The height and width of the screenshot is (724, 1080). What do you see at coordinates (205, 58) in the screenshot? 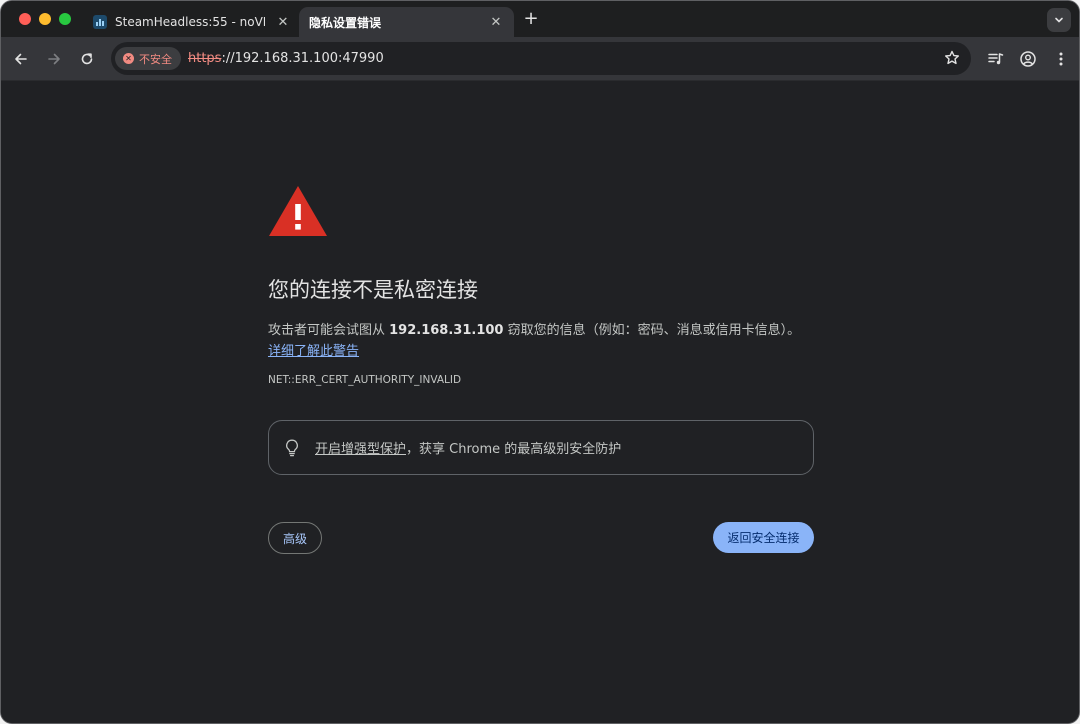
I see `url-scheme: https` at bounding box center [205, 58].